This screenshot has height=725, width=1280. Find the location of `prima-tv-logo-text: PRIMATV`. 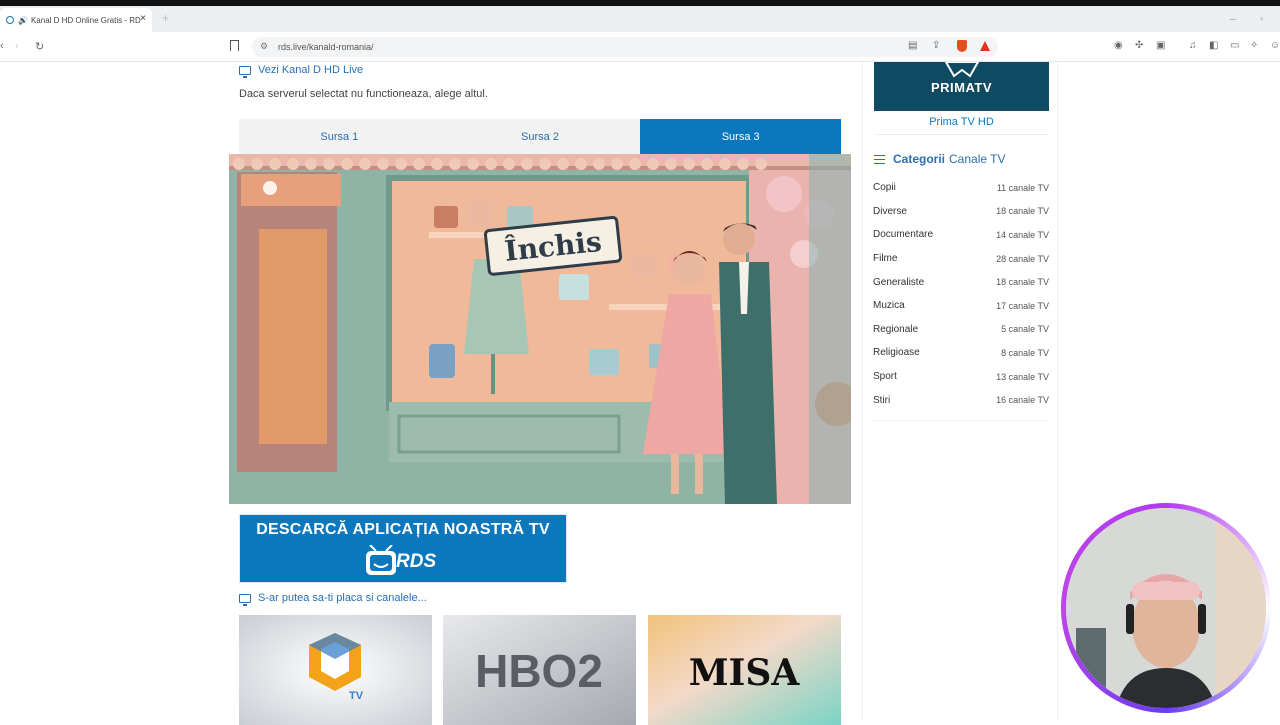

prima-tv-logo-text: PRIMATV is located at coordinates (961, 87).